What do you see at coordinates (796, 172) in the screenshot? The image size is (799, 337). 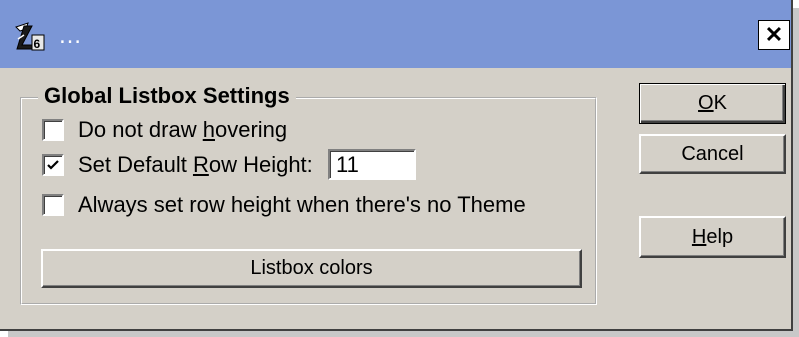 I see `window-shadow-right` at bounding box center [796, 172].